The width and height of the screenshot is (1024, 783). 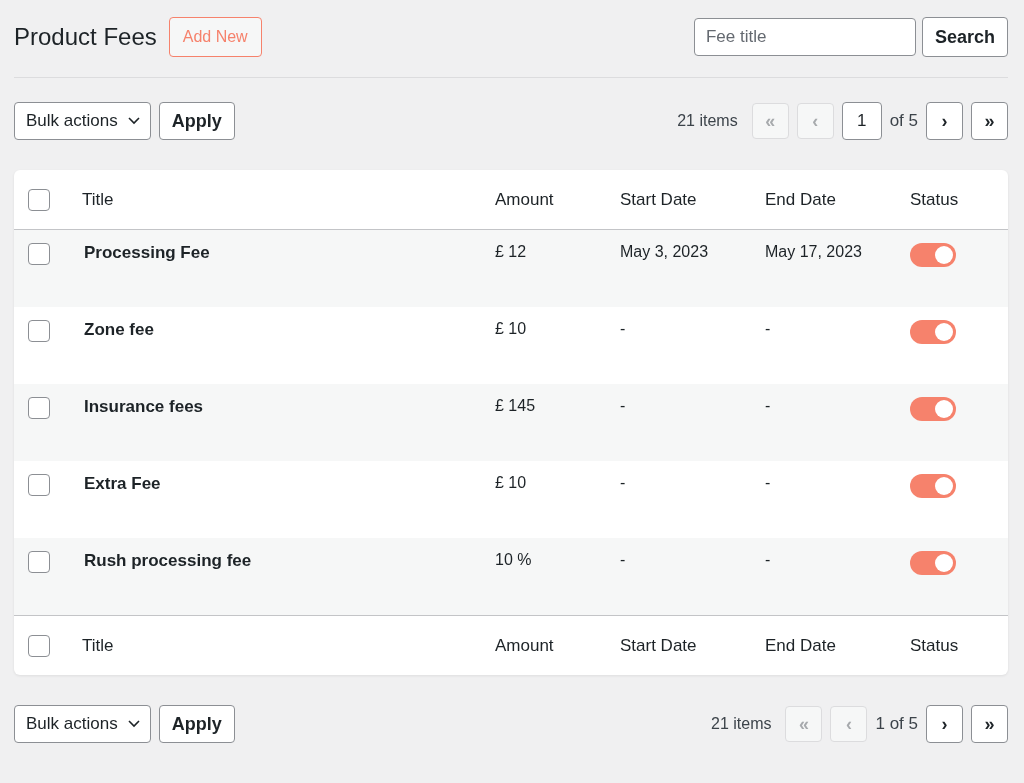 What do you see at coordinates (804, 37) in the screenshot?
I see `search-field: Fee title` at bounding box center [804, 37].